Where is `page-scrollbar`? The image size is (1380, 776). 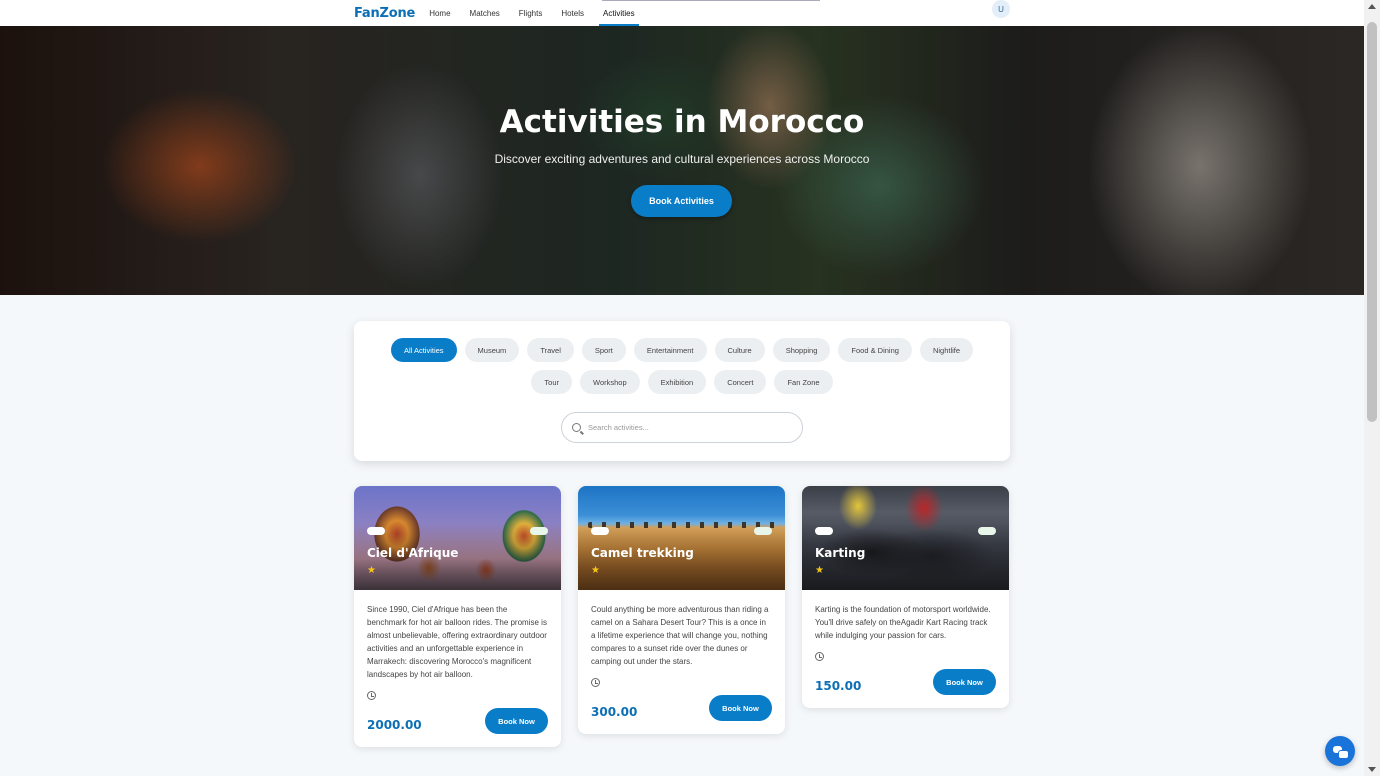 page-scrollbar is located at coordinates (1372, 388).